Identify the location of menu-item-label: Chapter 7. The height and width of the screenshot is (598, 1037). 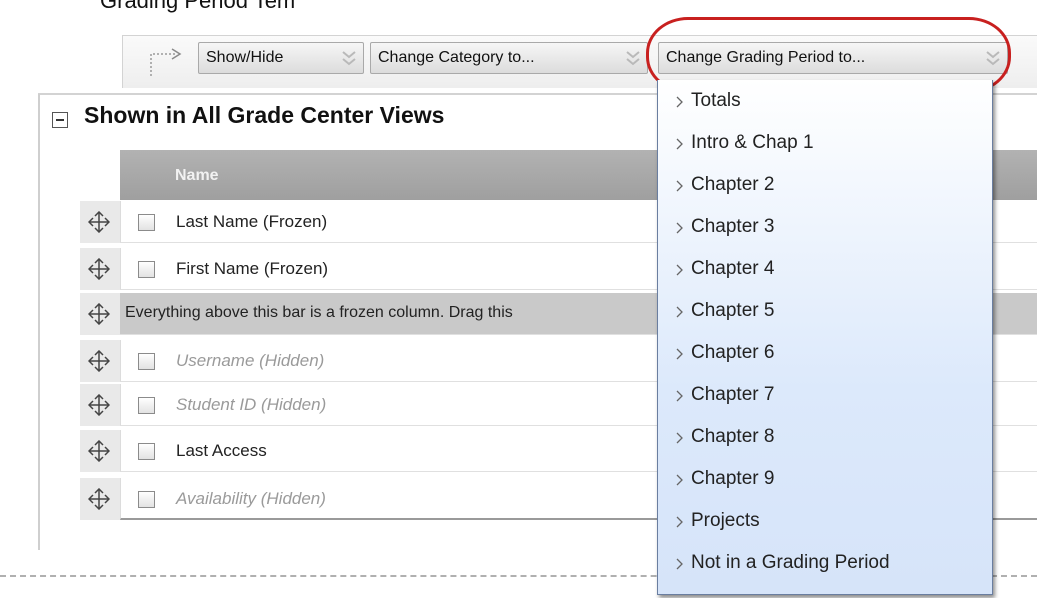
(733, 394).